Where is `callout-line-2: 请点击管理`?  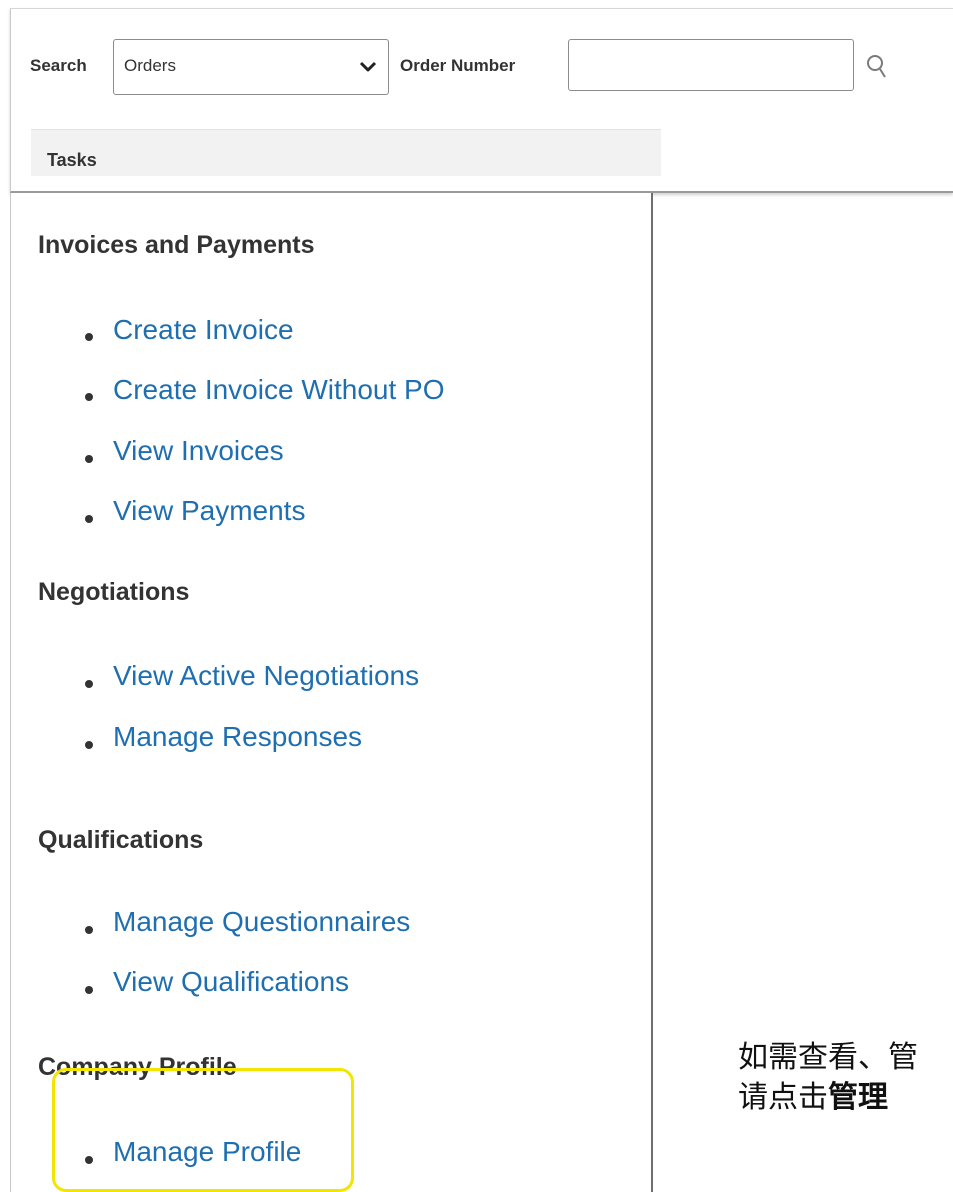 callout-line-2: 请点击管理 is located at coordinates (813, 1094).